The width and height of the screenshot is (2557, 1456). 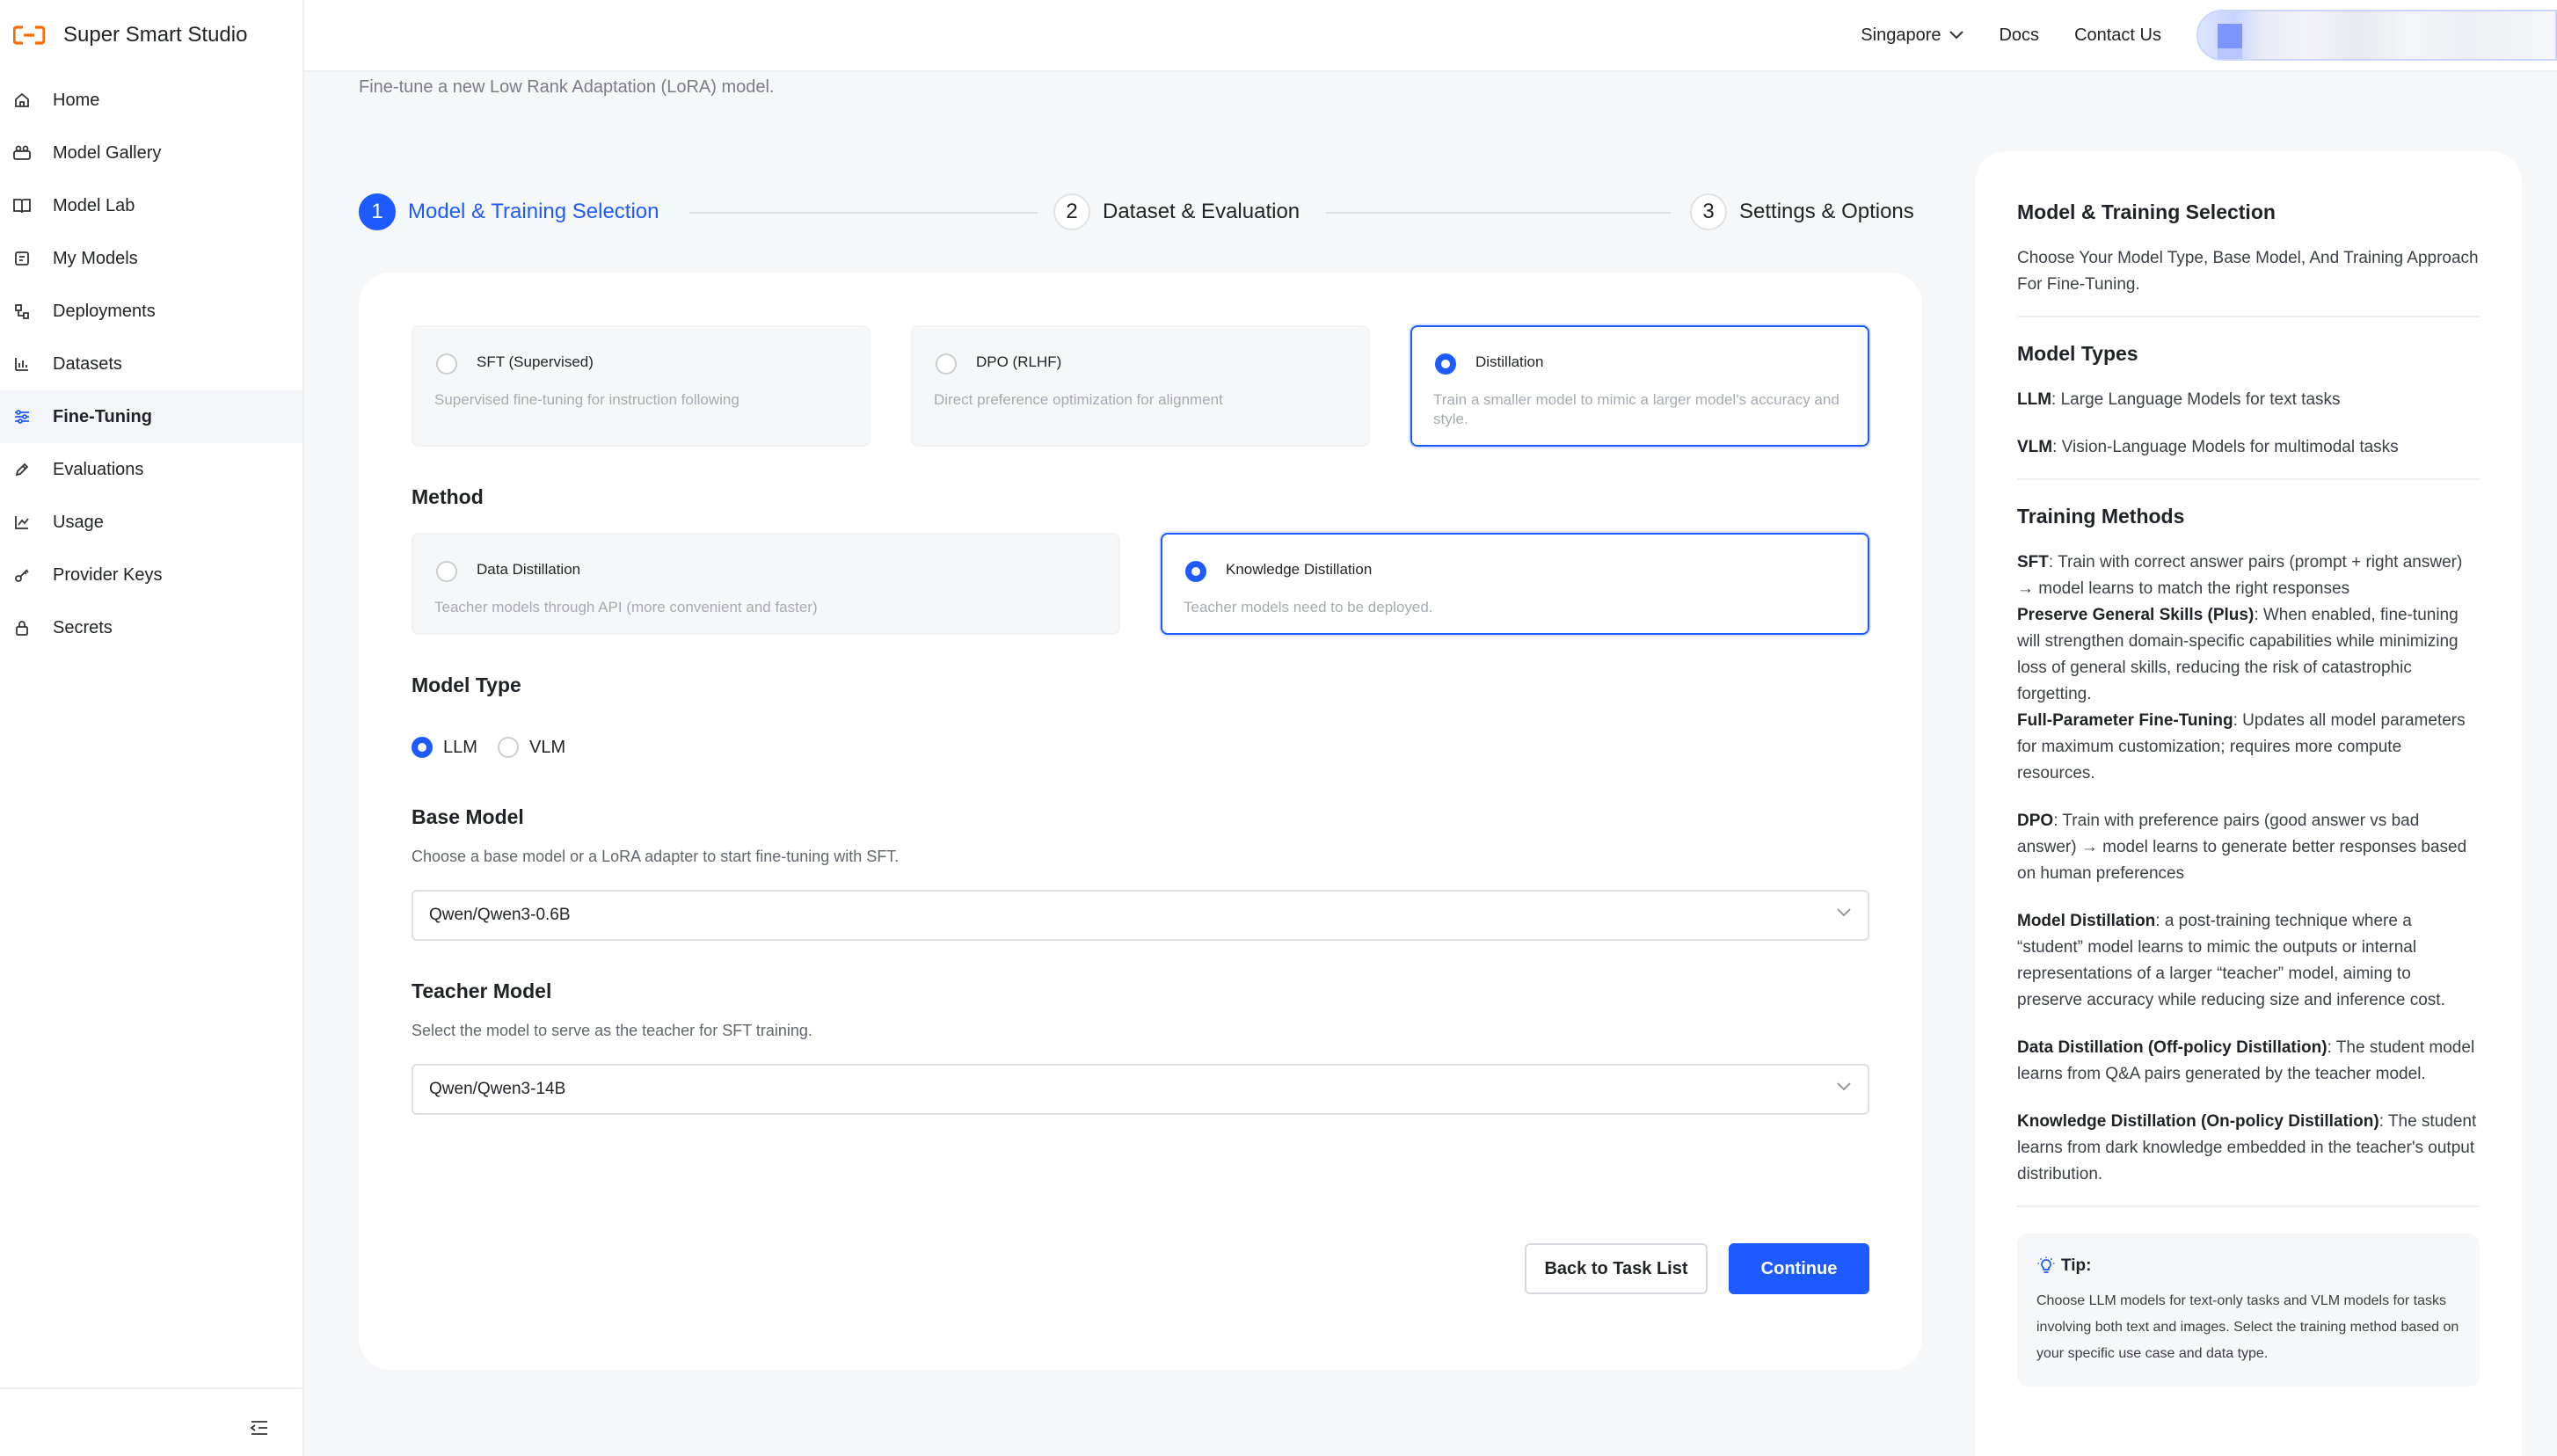 I want to click on contact-link: Contact Us, so click(x=2118, y=35).